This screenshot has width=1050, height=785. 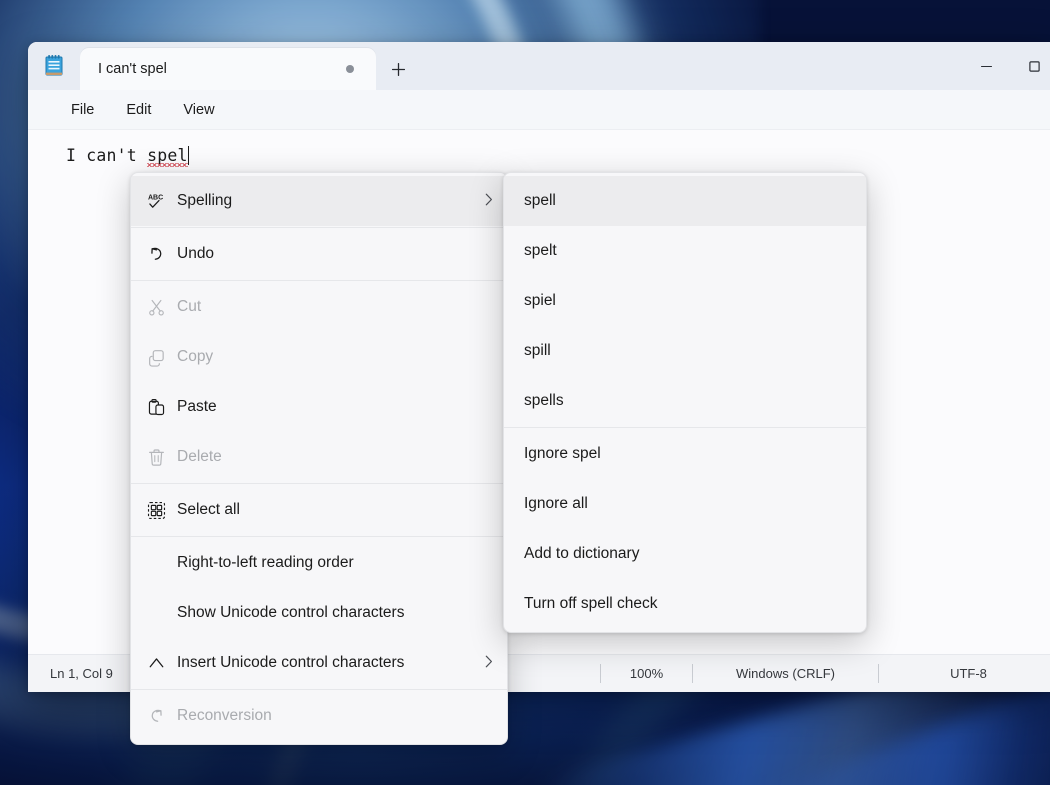 I want to click on spellcheck-abc-icon: ABC, so click(x=162, y=201).